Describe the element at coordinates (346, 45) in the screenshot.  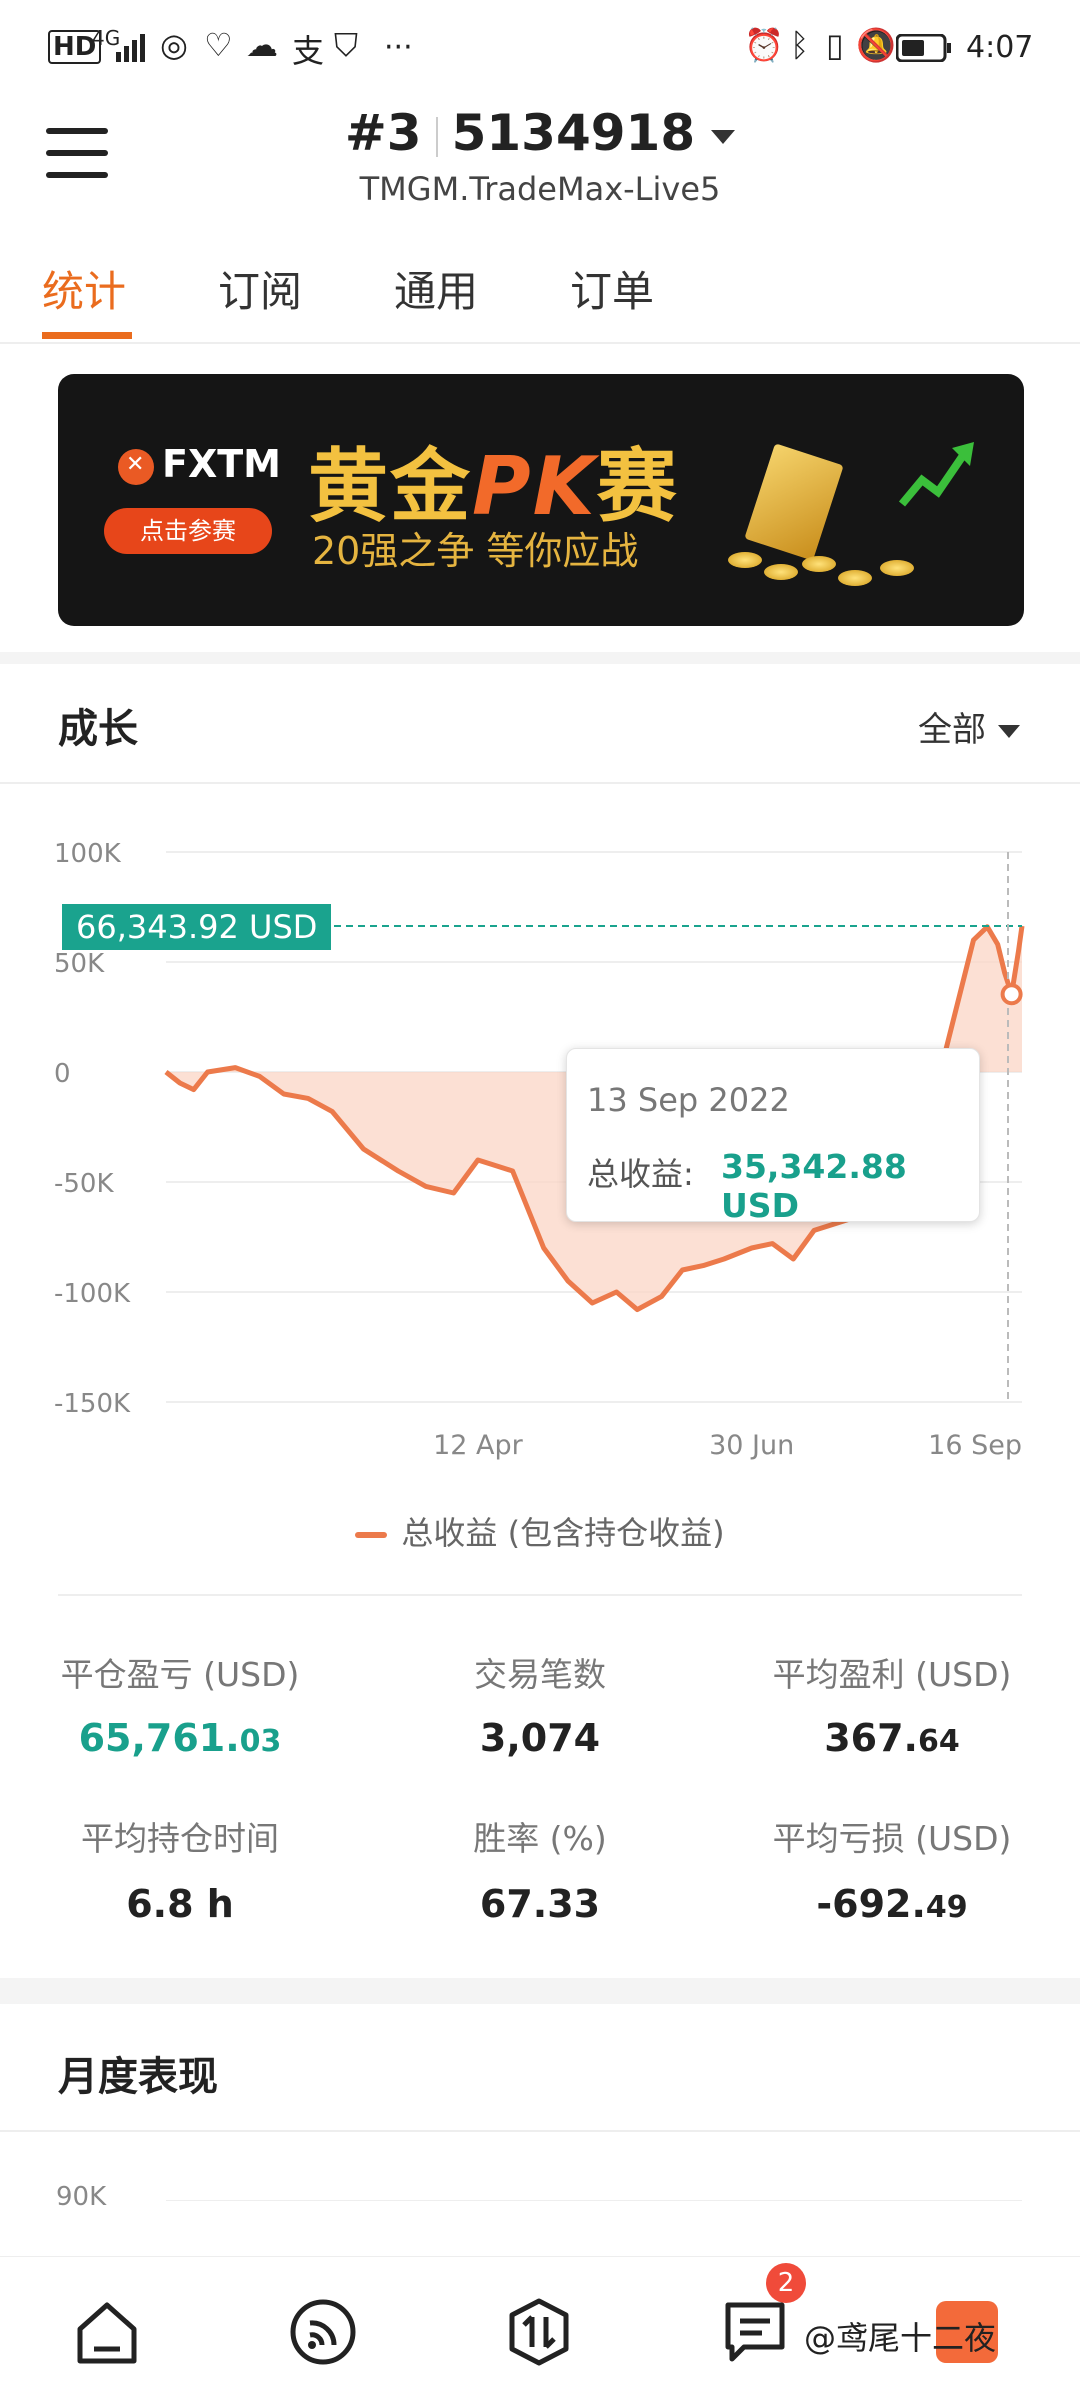
I see `shield-icon: ⛉` at that location.